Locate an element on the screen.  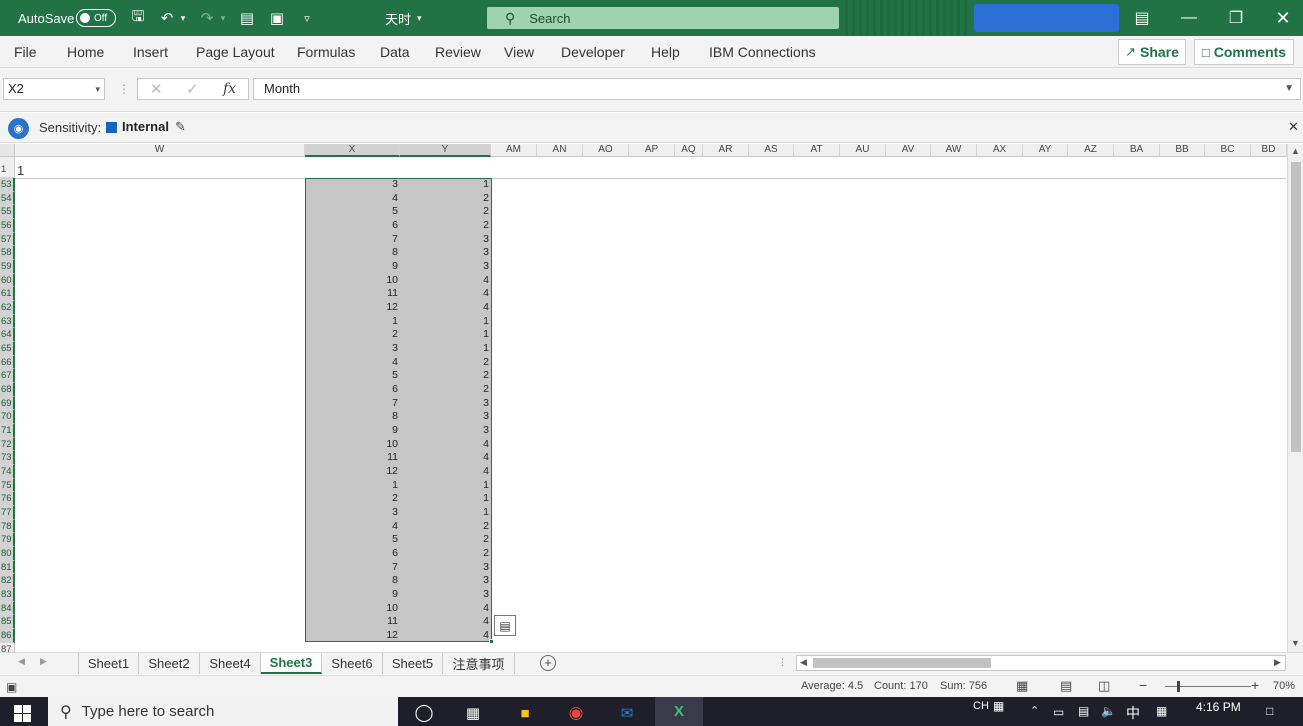
row-header: 61 is located at coordinates (7, 294).